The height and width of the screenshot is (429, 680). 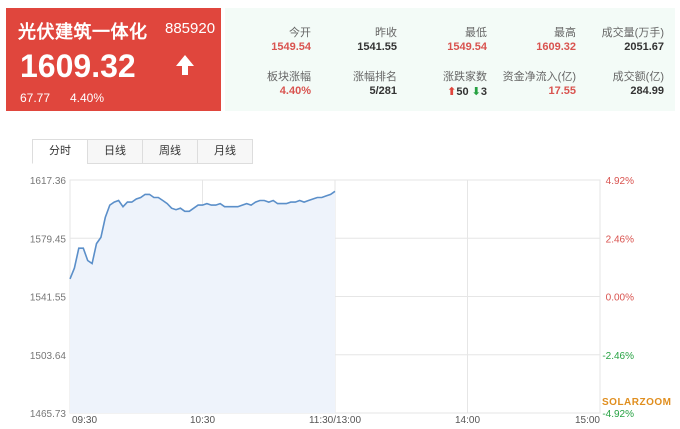 What do you see at coordinates (202, 420) in the screenshot?
I see `x-axis-tick-label: 10:30` at bounding box center [202, 420].